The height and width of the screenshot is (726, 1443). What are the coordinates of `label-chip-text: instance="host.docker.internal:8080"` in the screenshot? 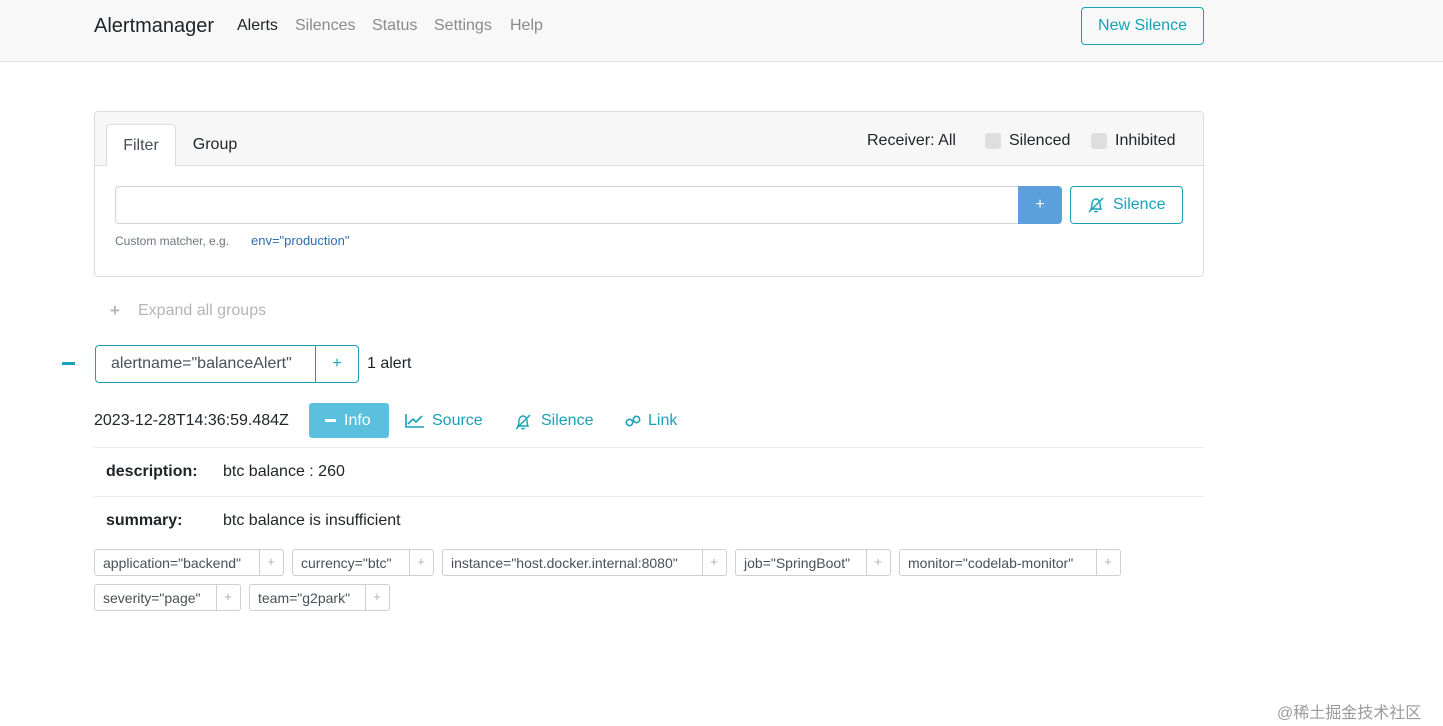 It's located at (564, 563).